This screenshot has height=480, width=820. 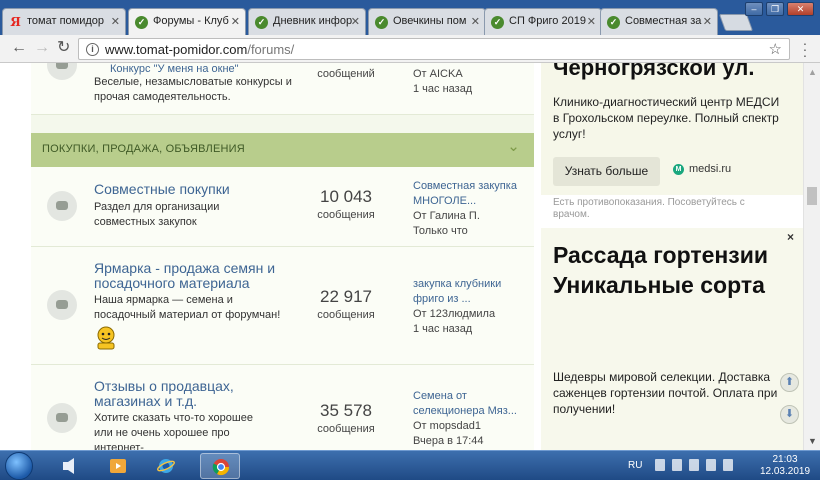 What do you see at coordinates (754, 9) in the screenshot?
I see `minimize-button: –` at bounding box center [754, 9].